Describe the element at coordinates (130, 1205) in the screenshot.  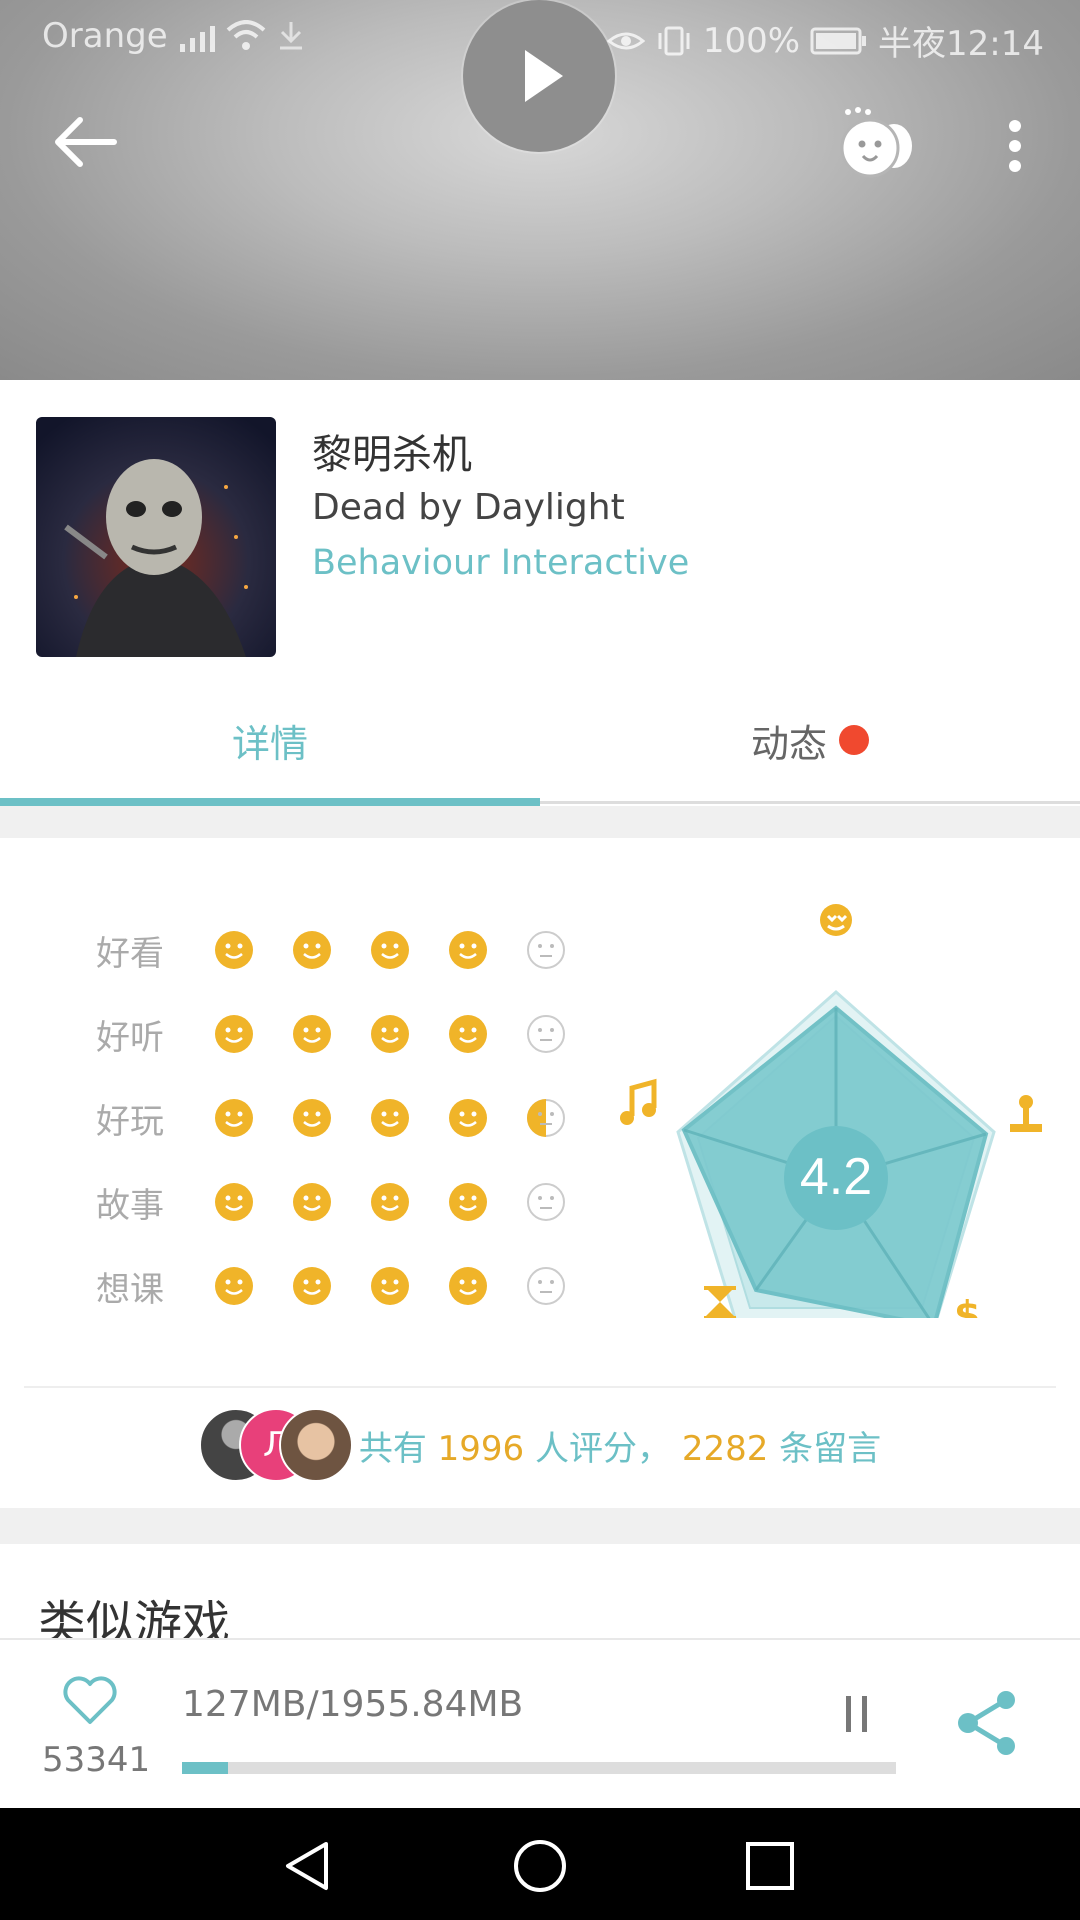
I see `rating-label: 故事` at that location.